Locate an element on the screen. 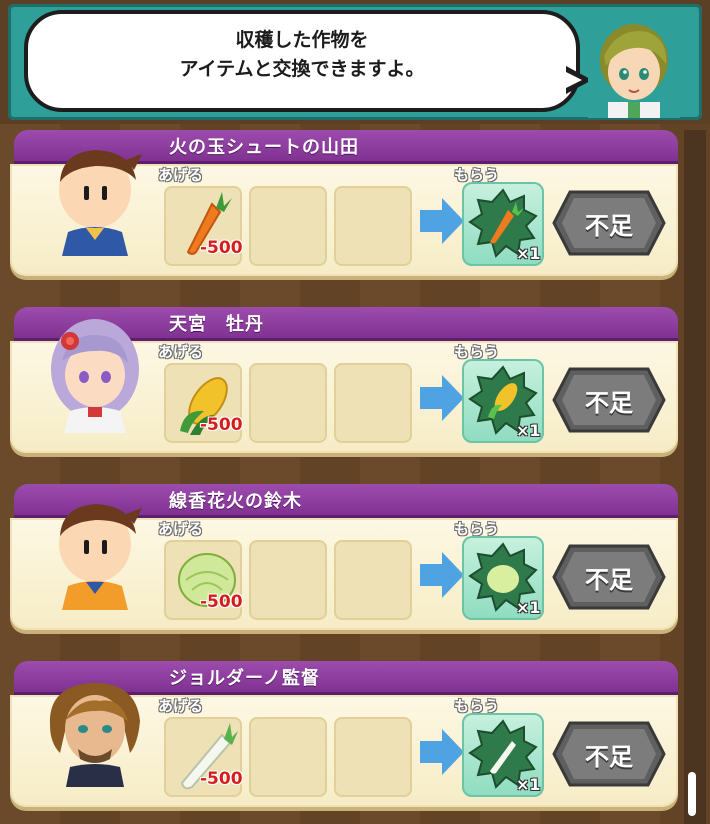  trader-name: 天宮 牡丹 is located at coordinates (216, 324).